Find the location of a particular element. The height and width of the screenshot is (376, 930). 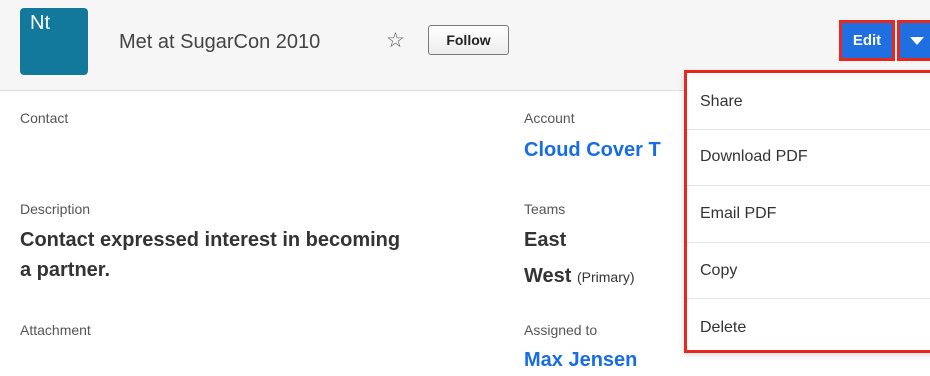

actions-dropdown-toggle is located at coordinates (913, 40).